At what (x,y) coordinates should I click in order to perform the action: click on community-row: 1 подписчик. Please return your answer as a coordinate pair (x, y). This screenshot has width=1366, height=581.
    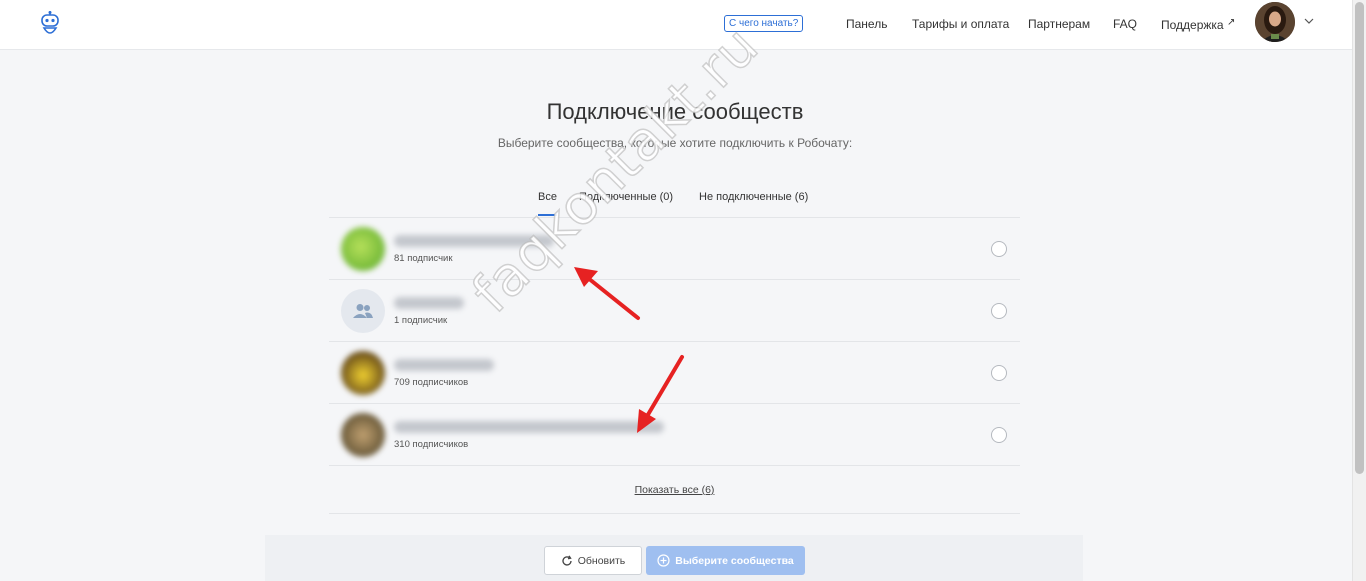
    Looking at the image, I should click on (674, 311).